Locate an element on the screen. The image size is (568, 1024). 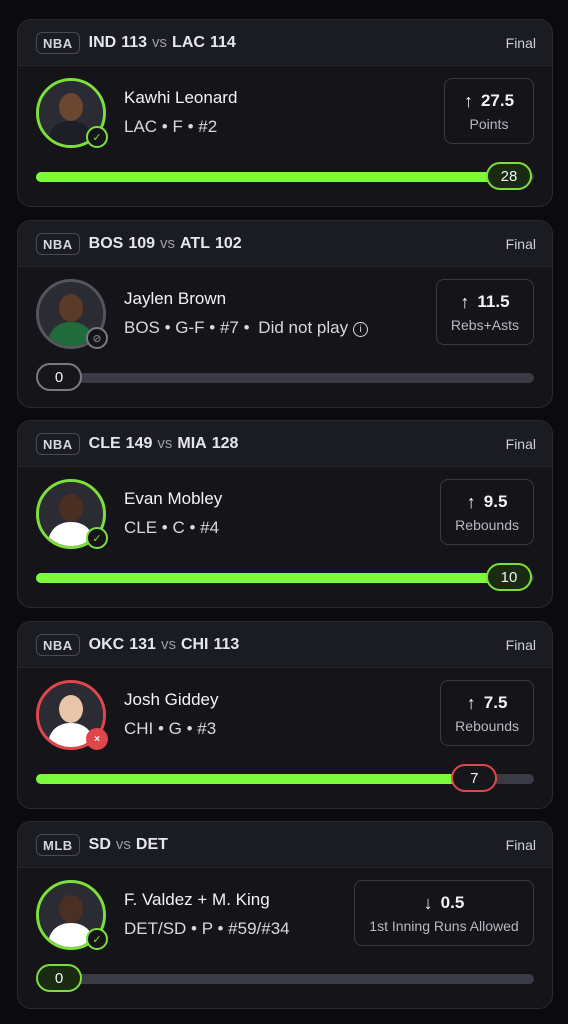
player-meta: CLE • C • #4 is located at coordinates (171, 528).